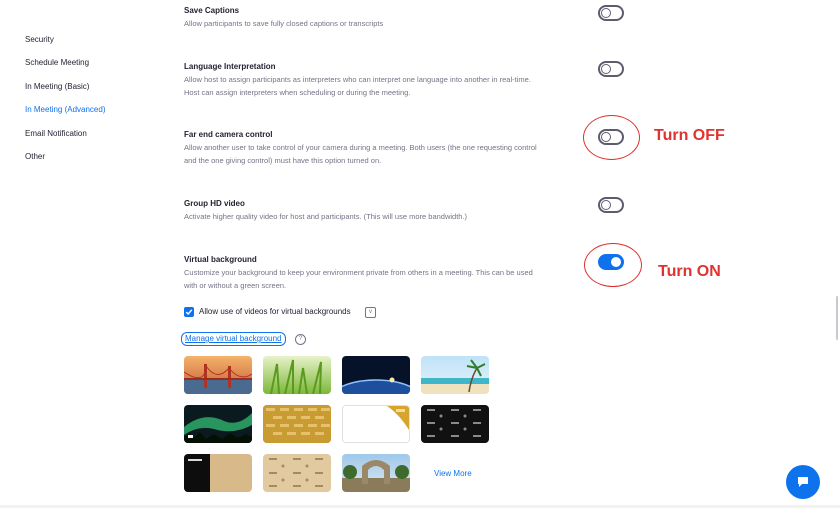  I want to click on sidebar-item-other: Other, so click(35, 156).